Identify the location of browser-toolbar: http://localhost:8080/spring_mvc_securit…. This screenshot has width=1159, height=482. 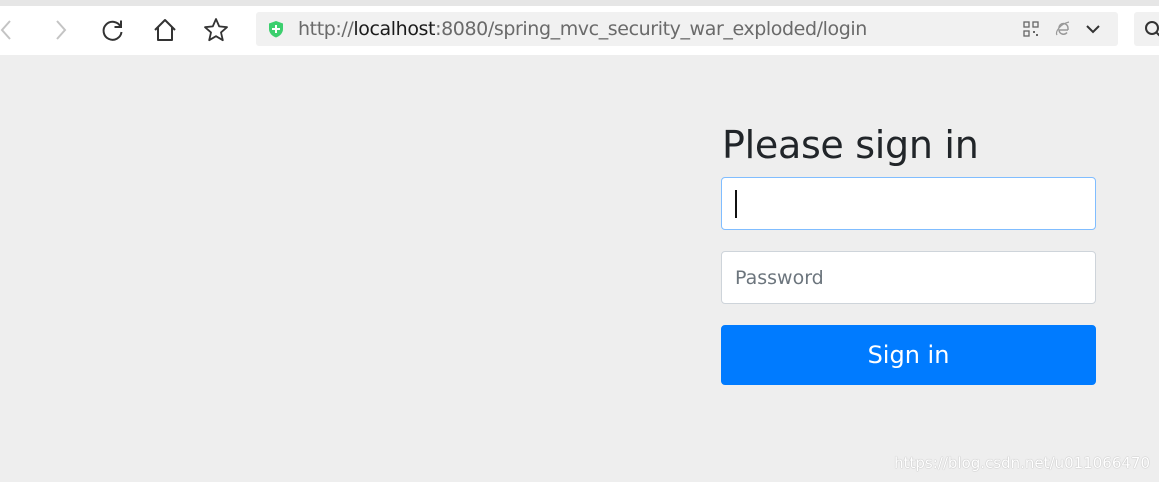
(579, 27).